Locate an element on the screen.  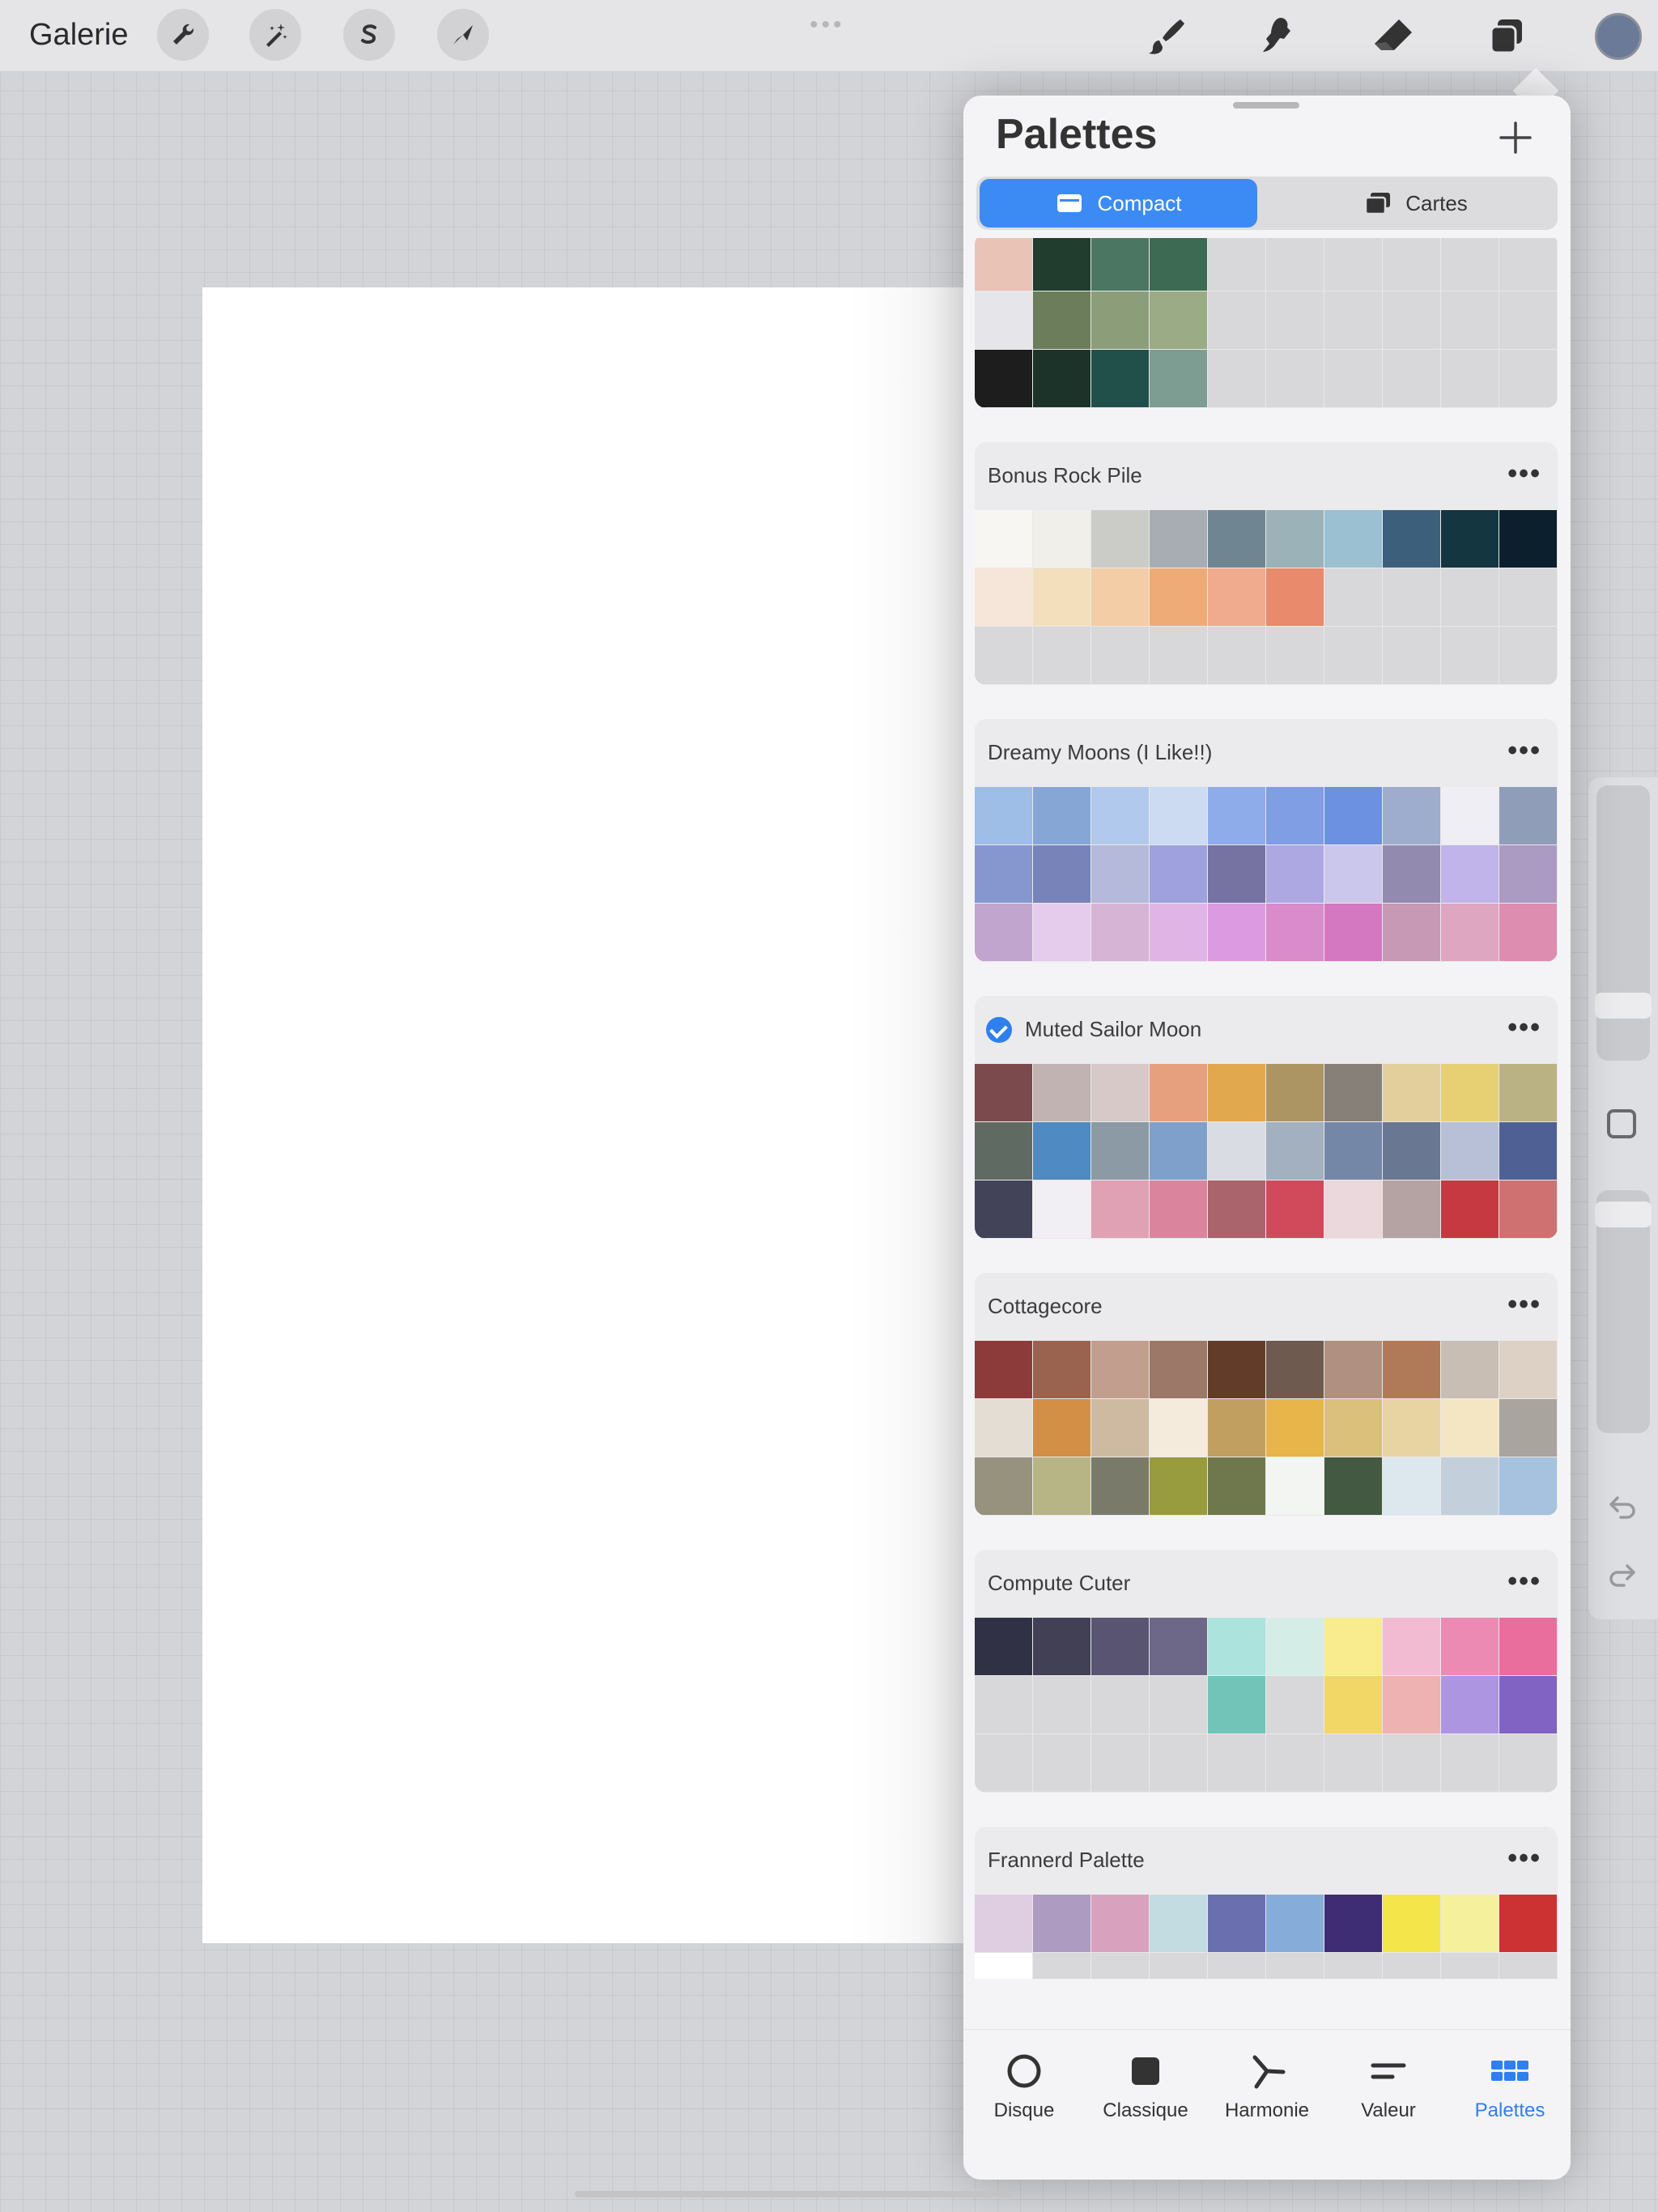
more-options-icon: ••• is located at coordinates (1524, 1859).